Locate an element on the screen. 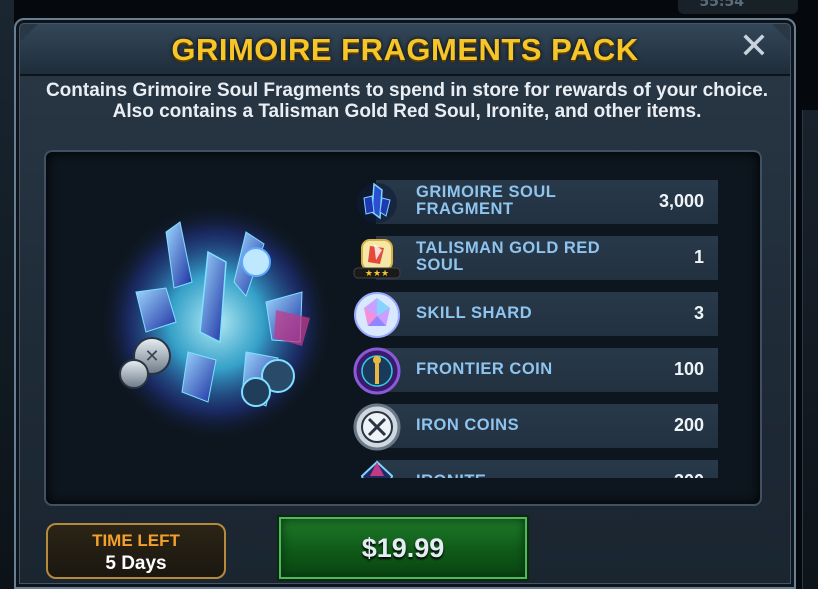 Image resolution: width=818 pixels, height=589 pixels. pack-title: GRIMOIRE FRAGMENTS PACK is located at coordinates (405, 49).